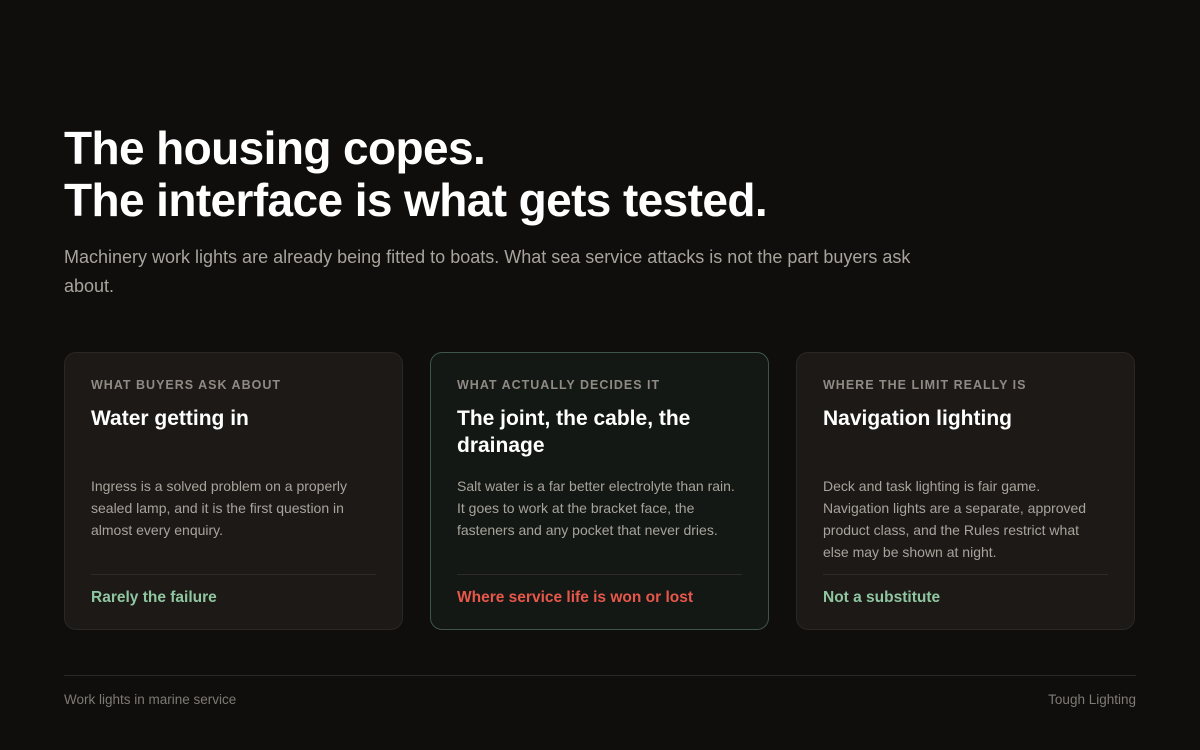  What do you see at coordinates (925, 385) in the screenshot?
I see `card-eyebrow: WHERE THE LIMIT REALLY IS` at bounding box center [925, 385].